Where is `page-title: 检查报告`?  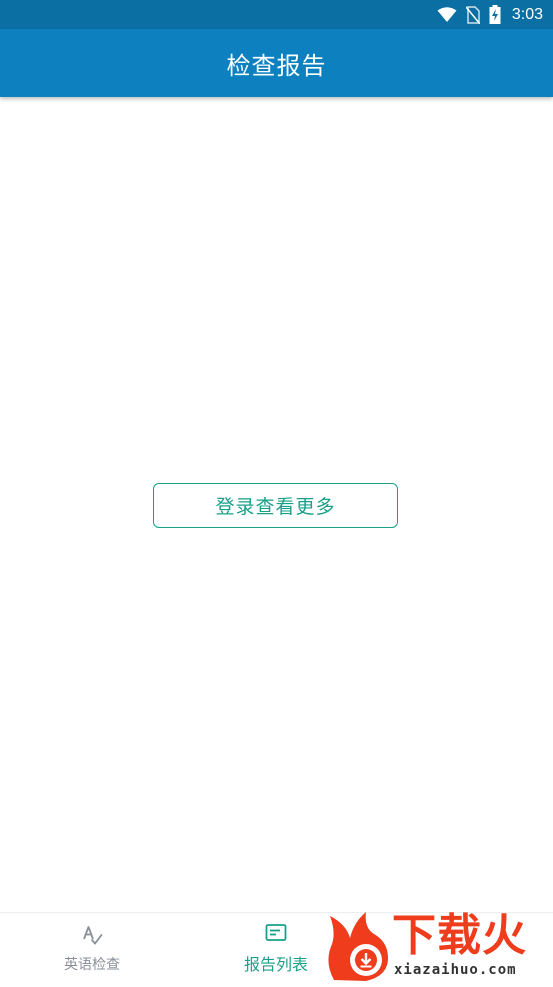 page-title: 检查报告 is located at coordinates (276, 65).